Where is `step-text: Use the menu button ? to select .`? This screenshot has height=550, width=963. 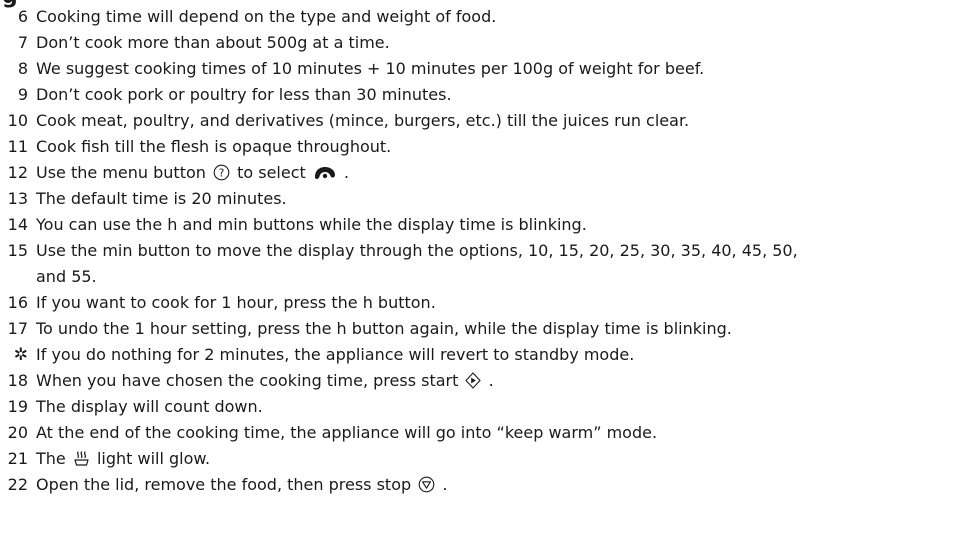
step-text: Use the menu button ? to select . is located at coordinates (499, 173).